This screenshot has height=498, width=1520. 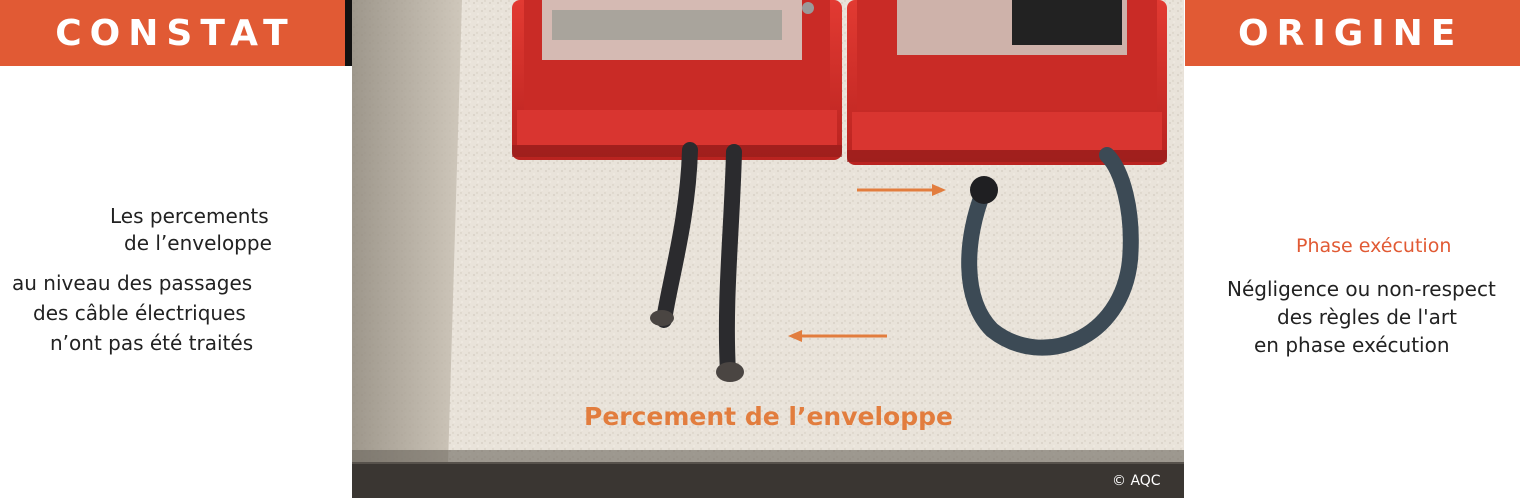 What do you see at coordinates (1352, 345) in the screenshot?
I see `origine-line: en phase exécution` at bounding box center [1352, 345].